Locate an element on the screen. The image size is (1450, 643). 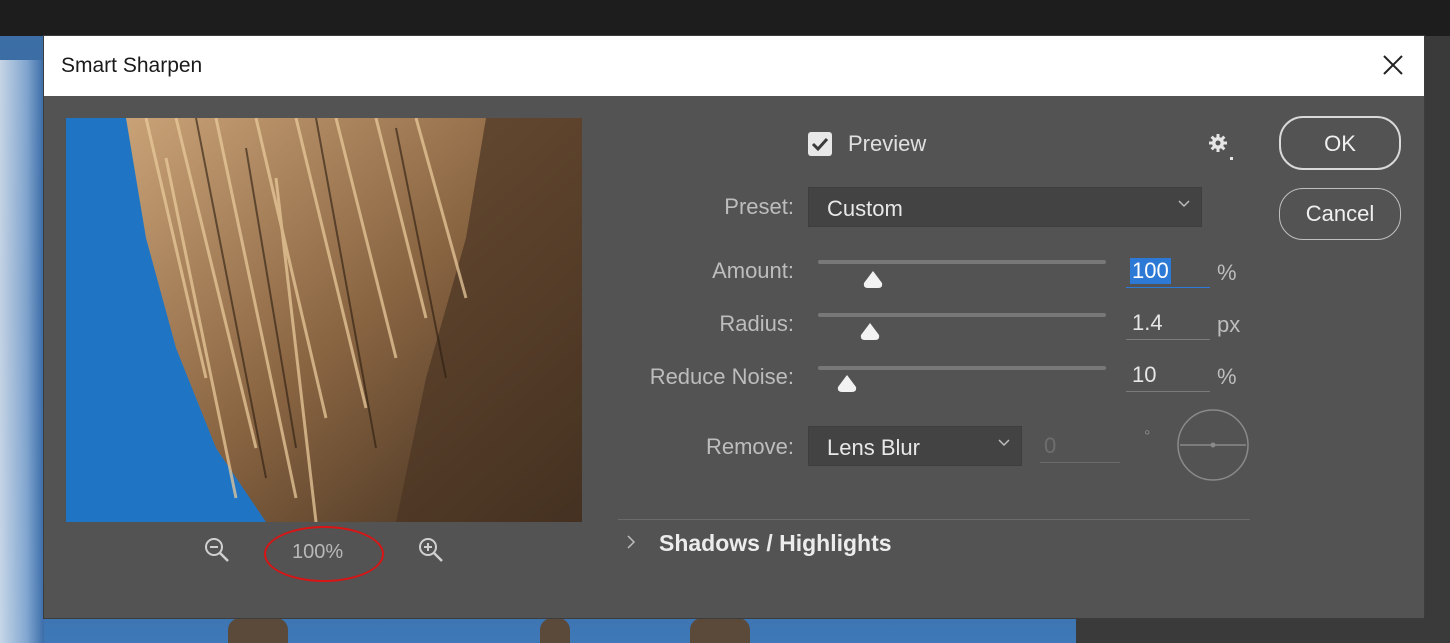
shadows-highlights-toggle is located at coordinates (631, 542).